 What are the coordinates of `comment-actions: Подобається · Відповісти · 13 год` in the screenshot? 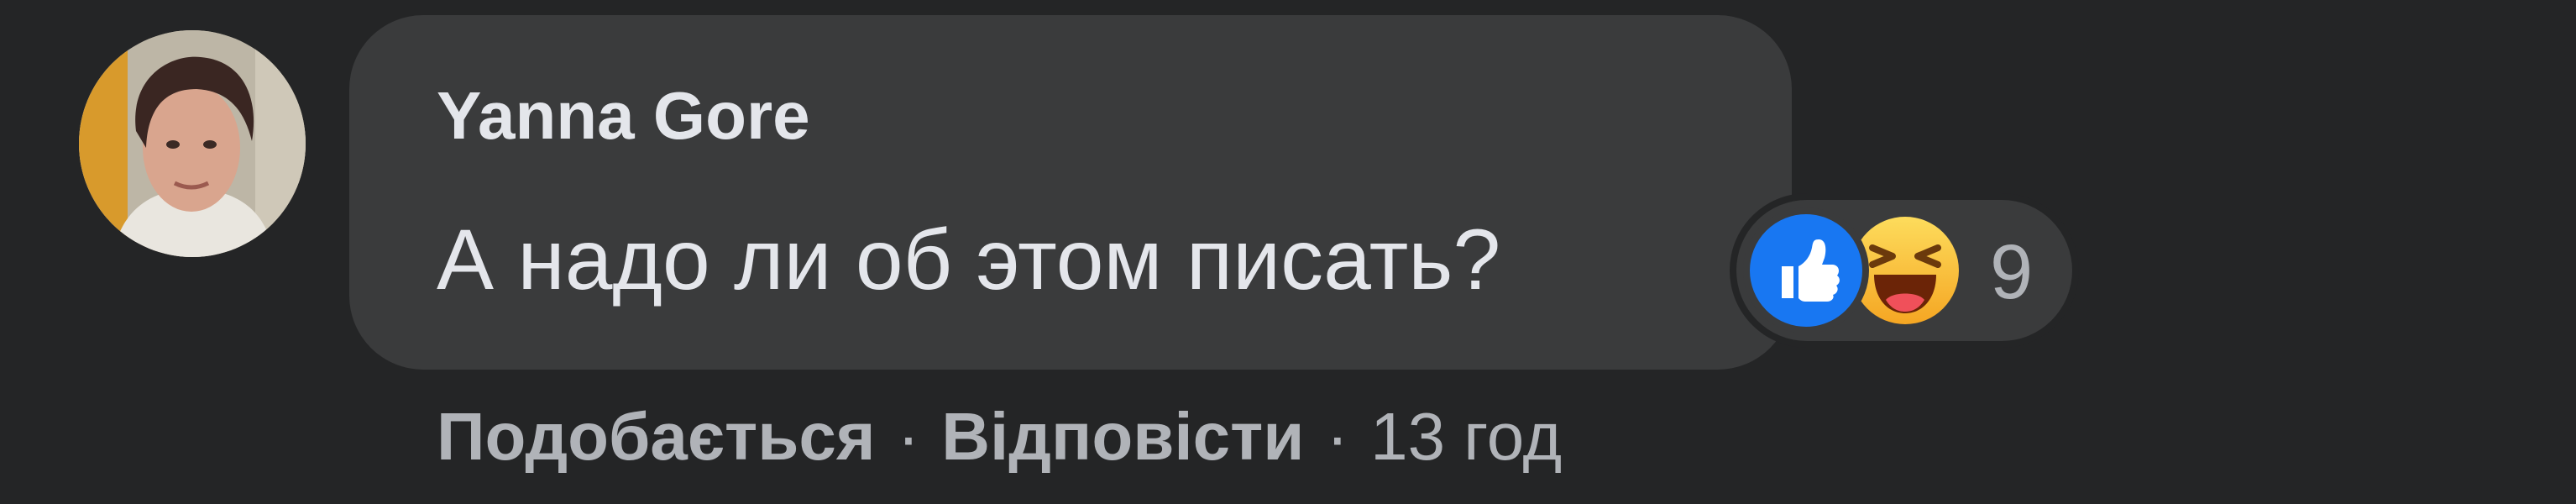 It's located at (999, 437).